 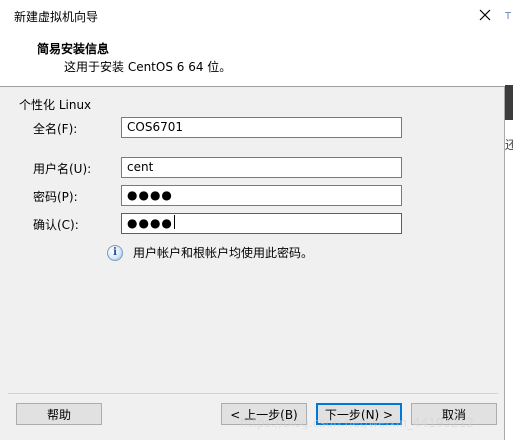 I want to click on confirm-password-field: ●●●●, so click(x=261, y=223).